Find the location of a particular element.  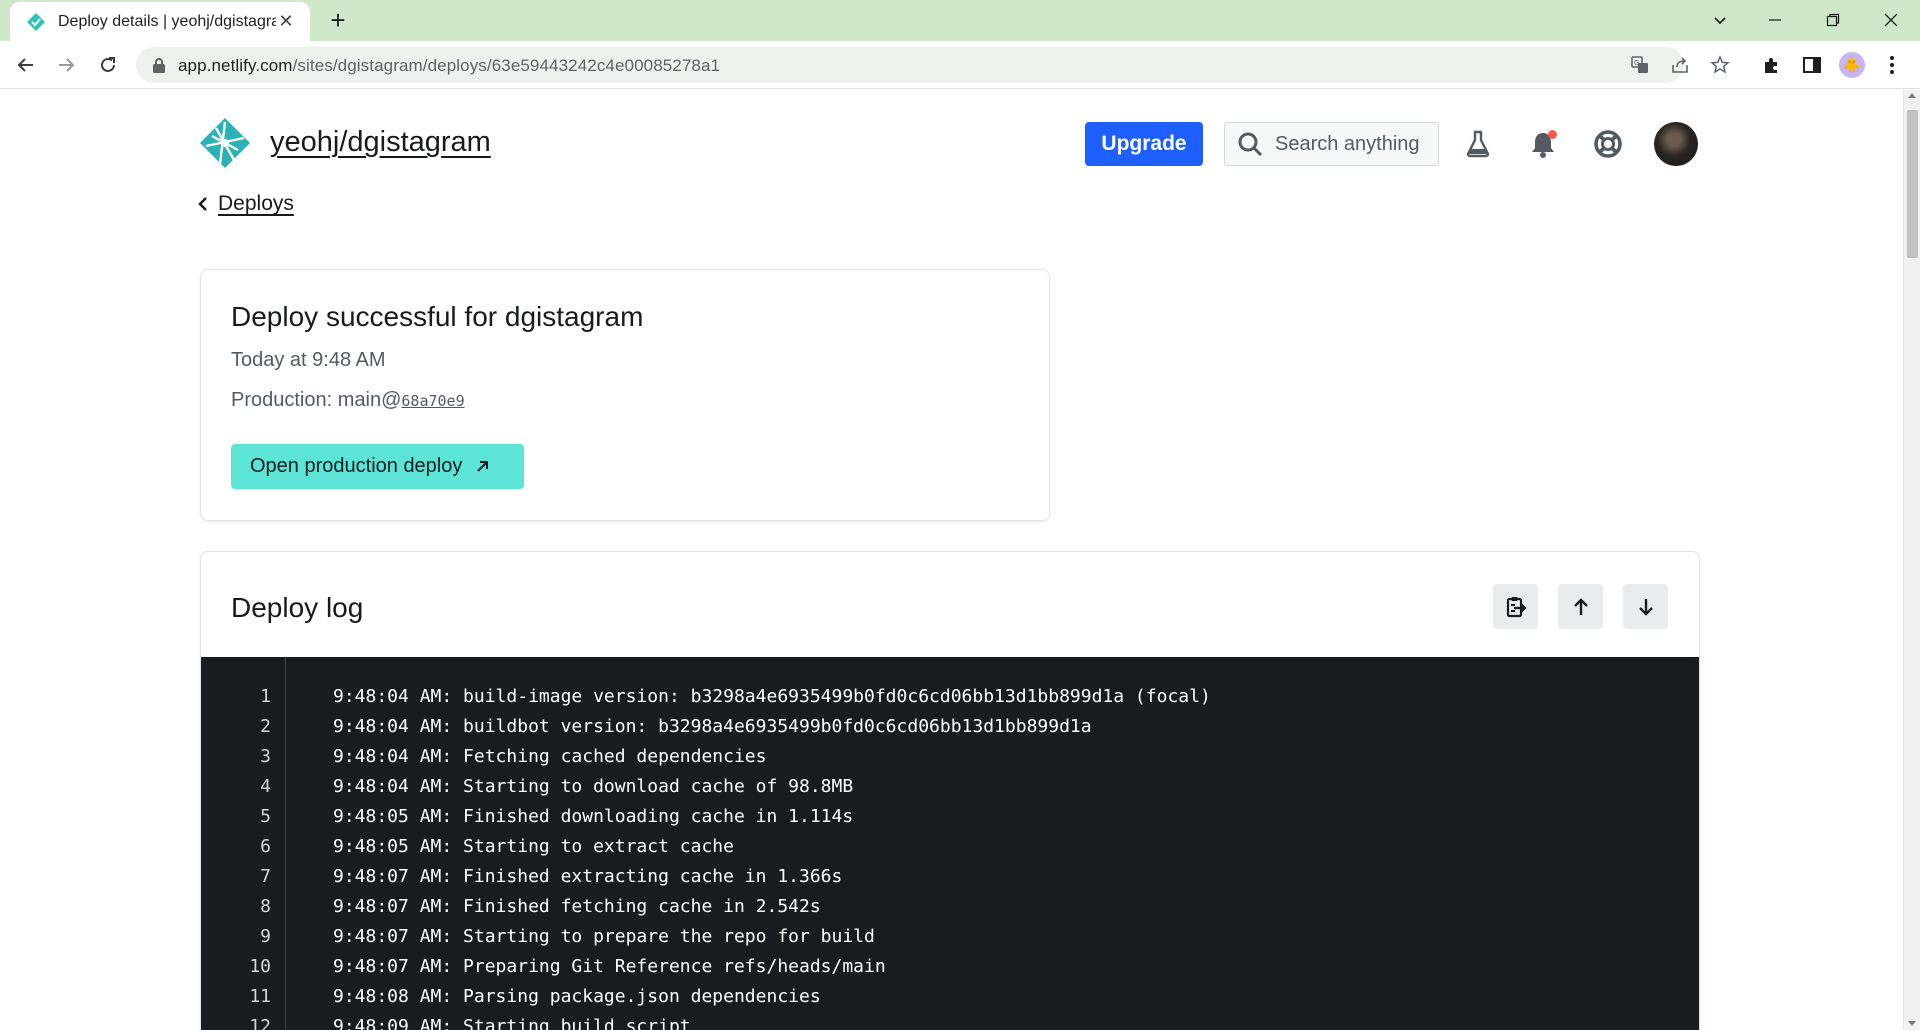

log-line-number: 2 is located at coordinates (265, 726).